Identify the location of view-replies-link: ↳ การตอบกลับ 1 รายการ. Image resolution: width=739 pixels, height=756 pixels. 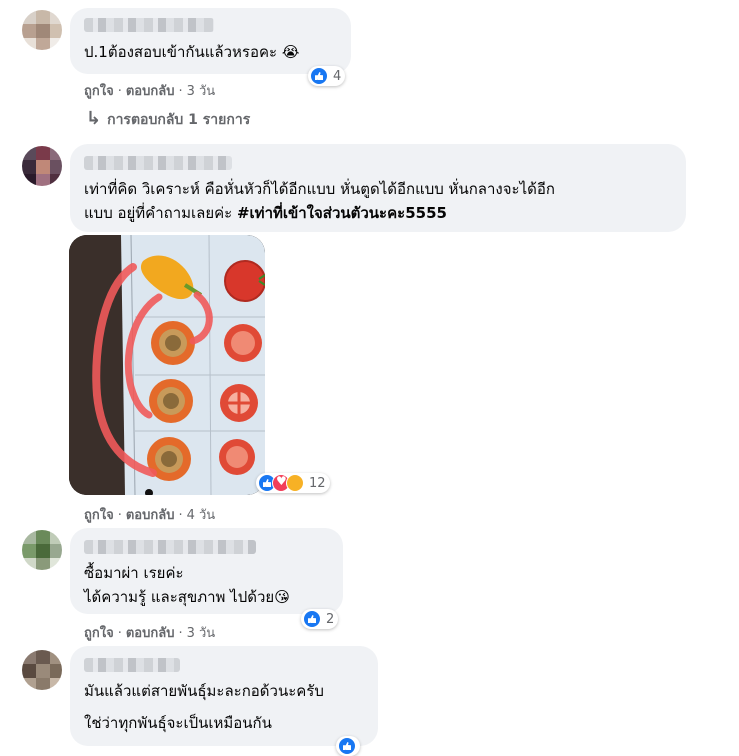
(168, 119).